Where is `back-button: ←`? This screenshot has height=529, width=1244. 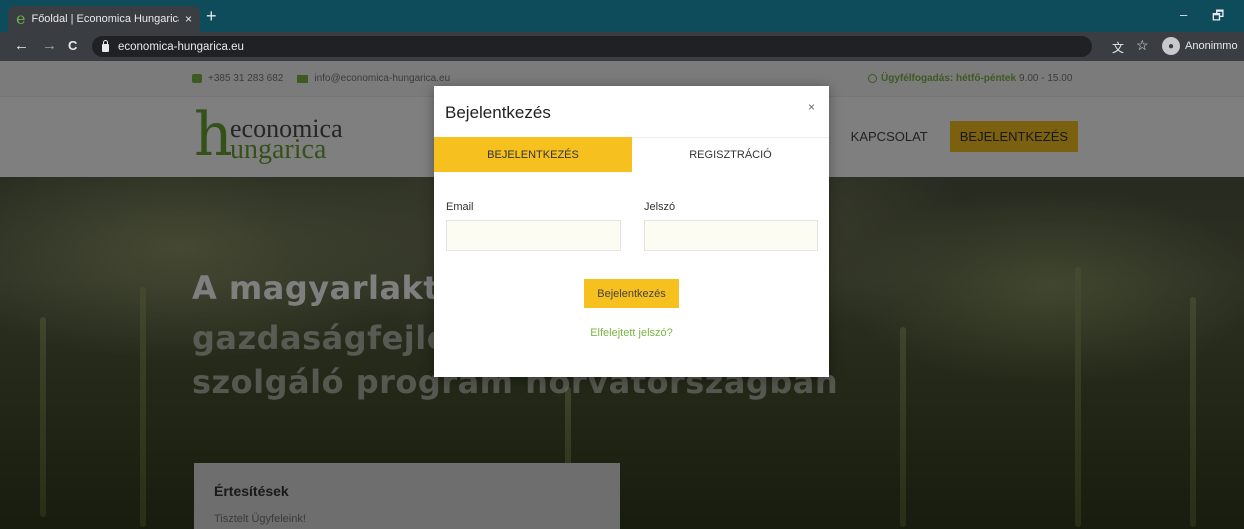 back-button: ← is located at coordinates (21, 46).